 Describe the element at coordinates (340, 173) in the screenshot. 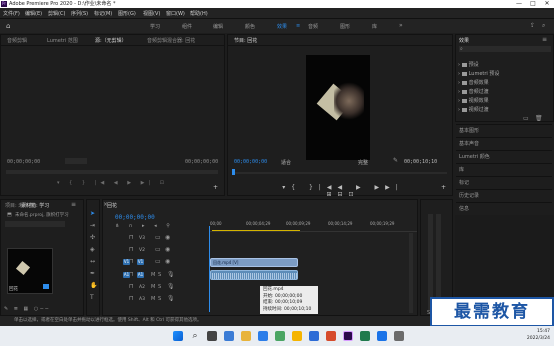

I see `program-scrubber` at that location.